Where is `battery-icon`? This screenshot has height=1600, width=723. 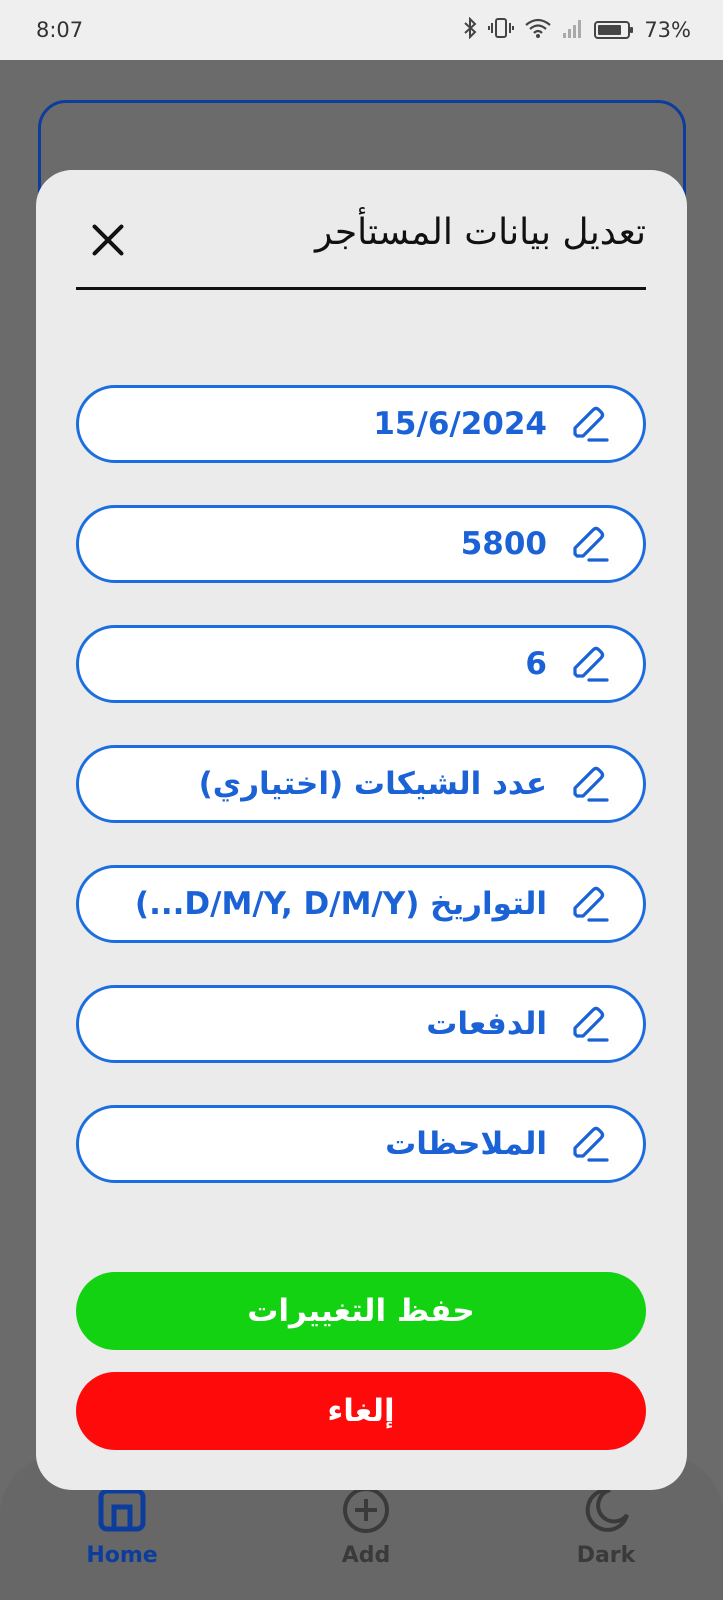
battery-icon is located at coordinates (614, 30).